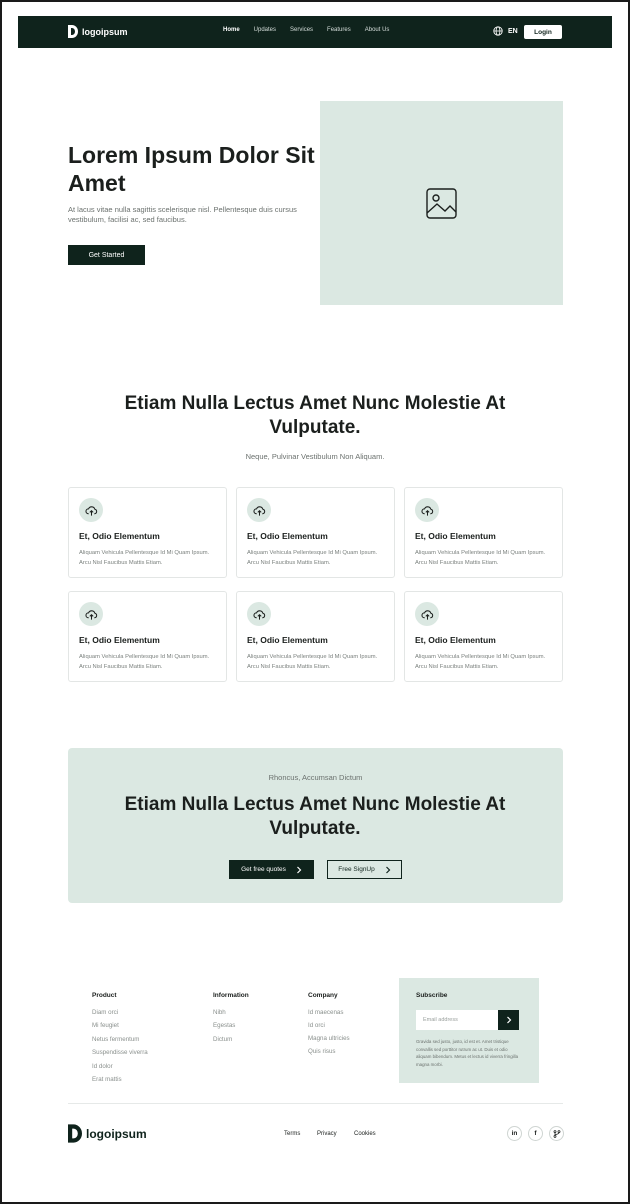  I want to click on git-branch-icon, so click(556, 1133).